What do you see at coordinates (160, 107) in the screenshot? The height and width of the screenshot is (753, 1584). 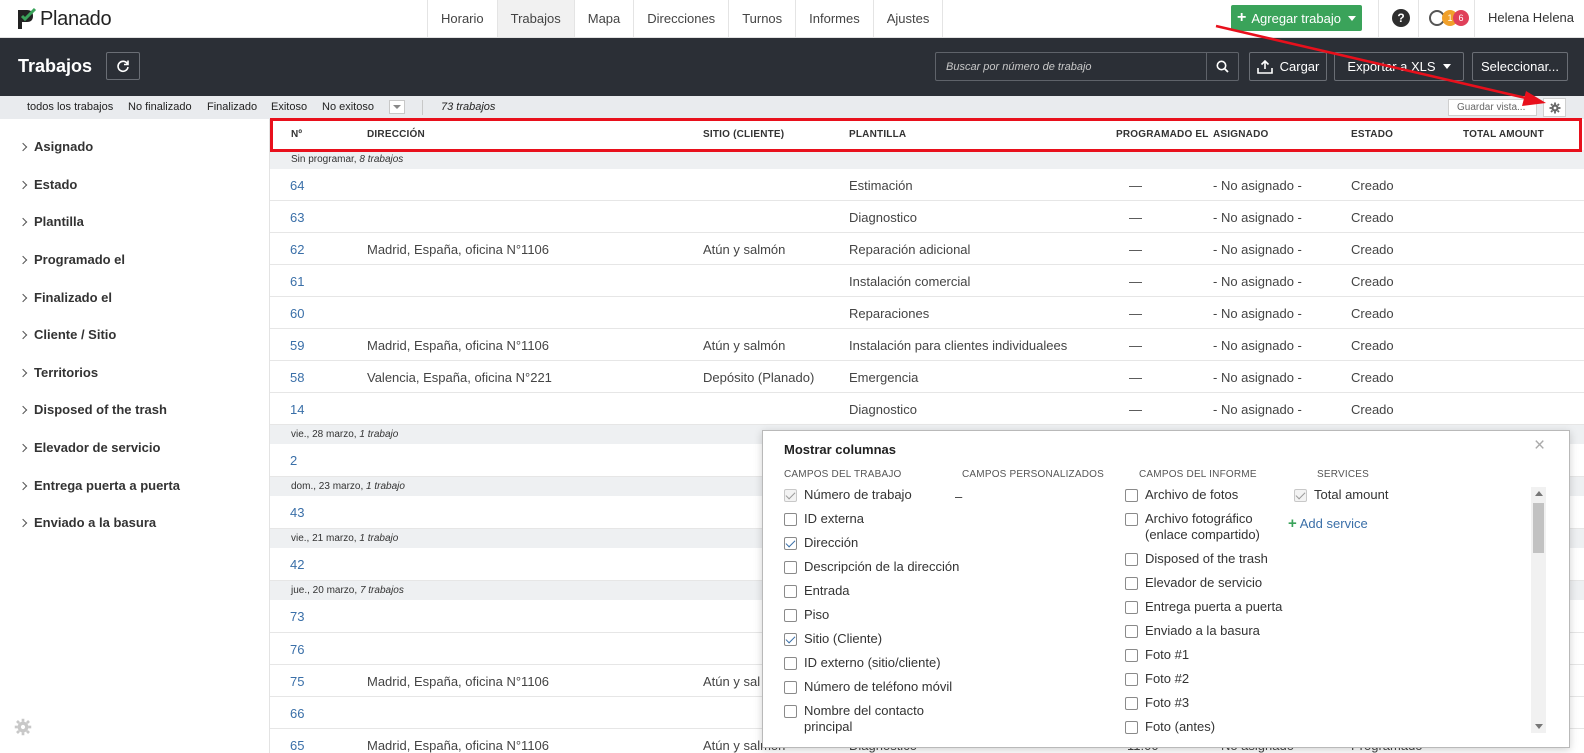 I see `filter-tab-not-finished: No finalizado` at bounding box center [160, 107].